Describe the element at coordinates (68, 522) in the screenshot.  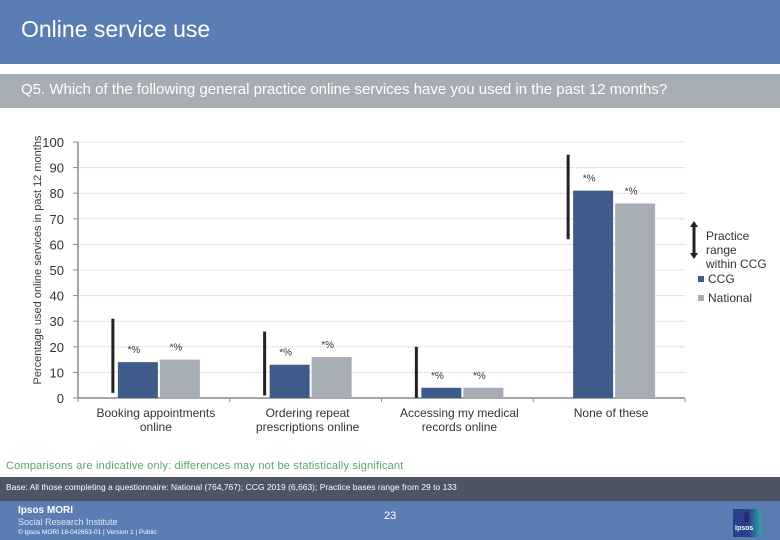
I see `brand-subtitle: Social Research Institute` at that location.